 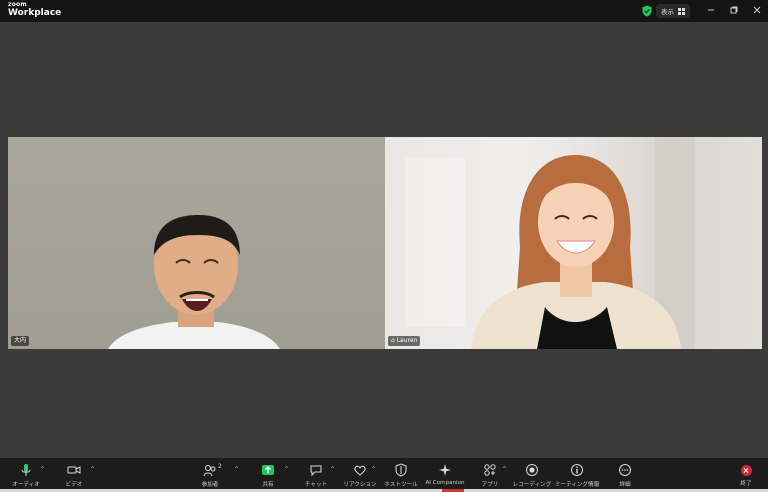 What do you see at coordinates (445, 470) in the screenshot?
I see `sparkle-icon` at bounding box center [445, 470].